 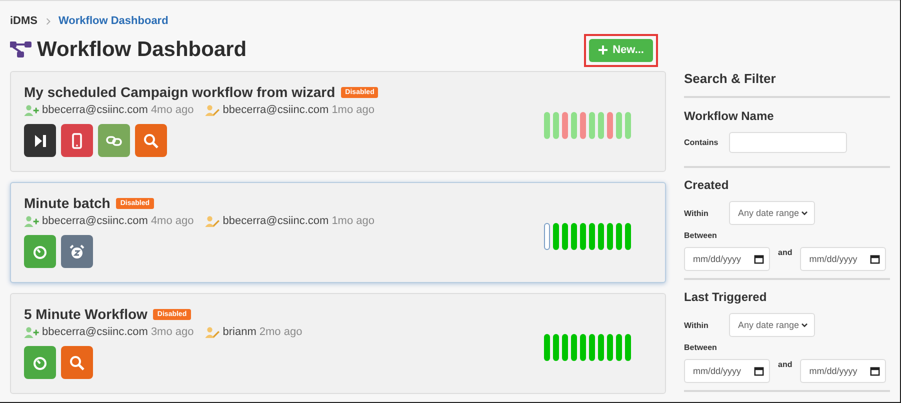 I want to click on field-label: Contains, so click(x=700, y=142).